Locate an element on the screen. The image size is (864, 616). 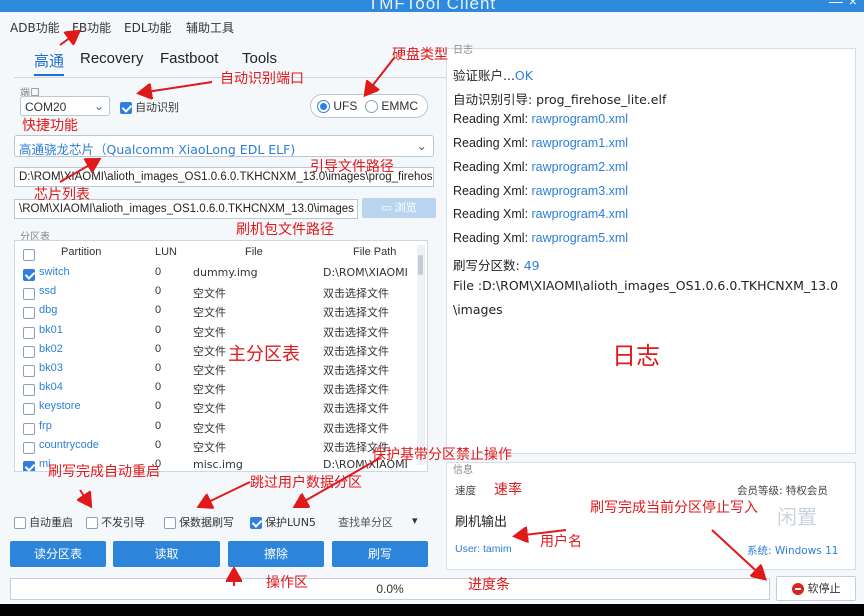
arrow-protect-baseband is located at coordinates (338, 481).